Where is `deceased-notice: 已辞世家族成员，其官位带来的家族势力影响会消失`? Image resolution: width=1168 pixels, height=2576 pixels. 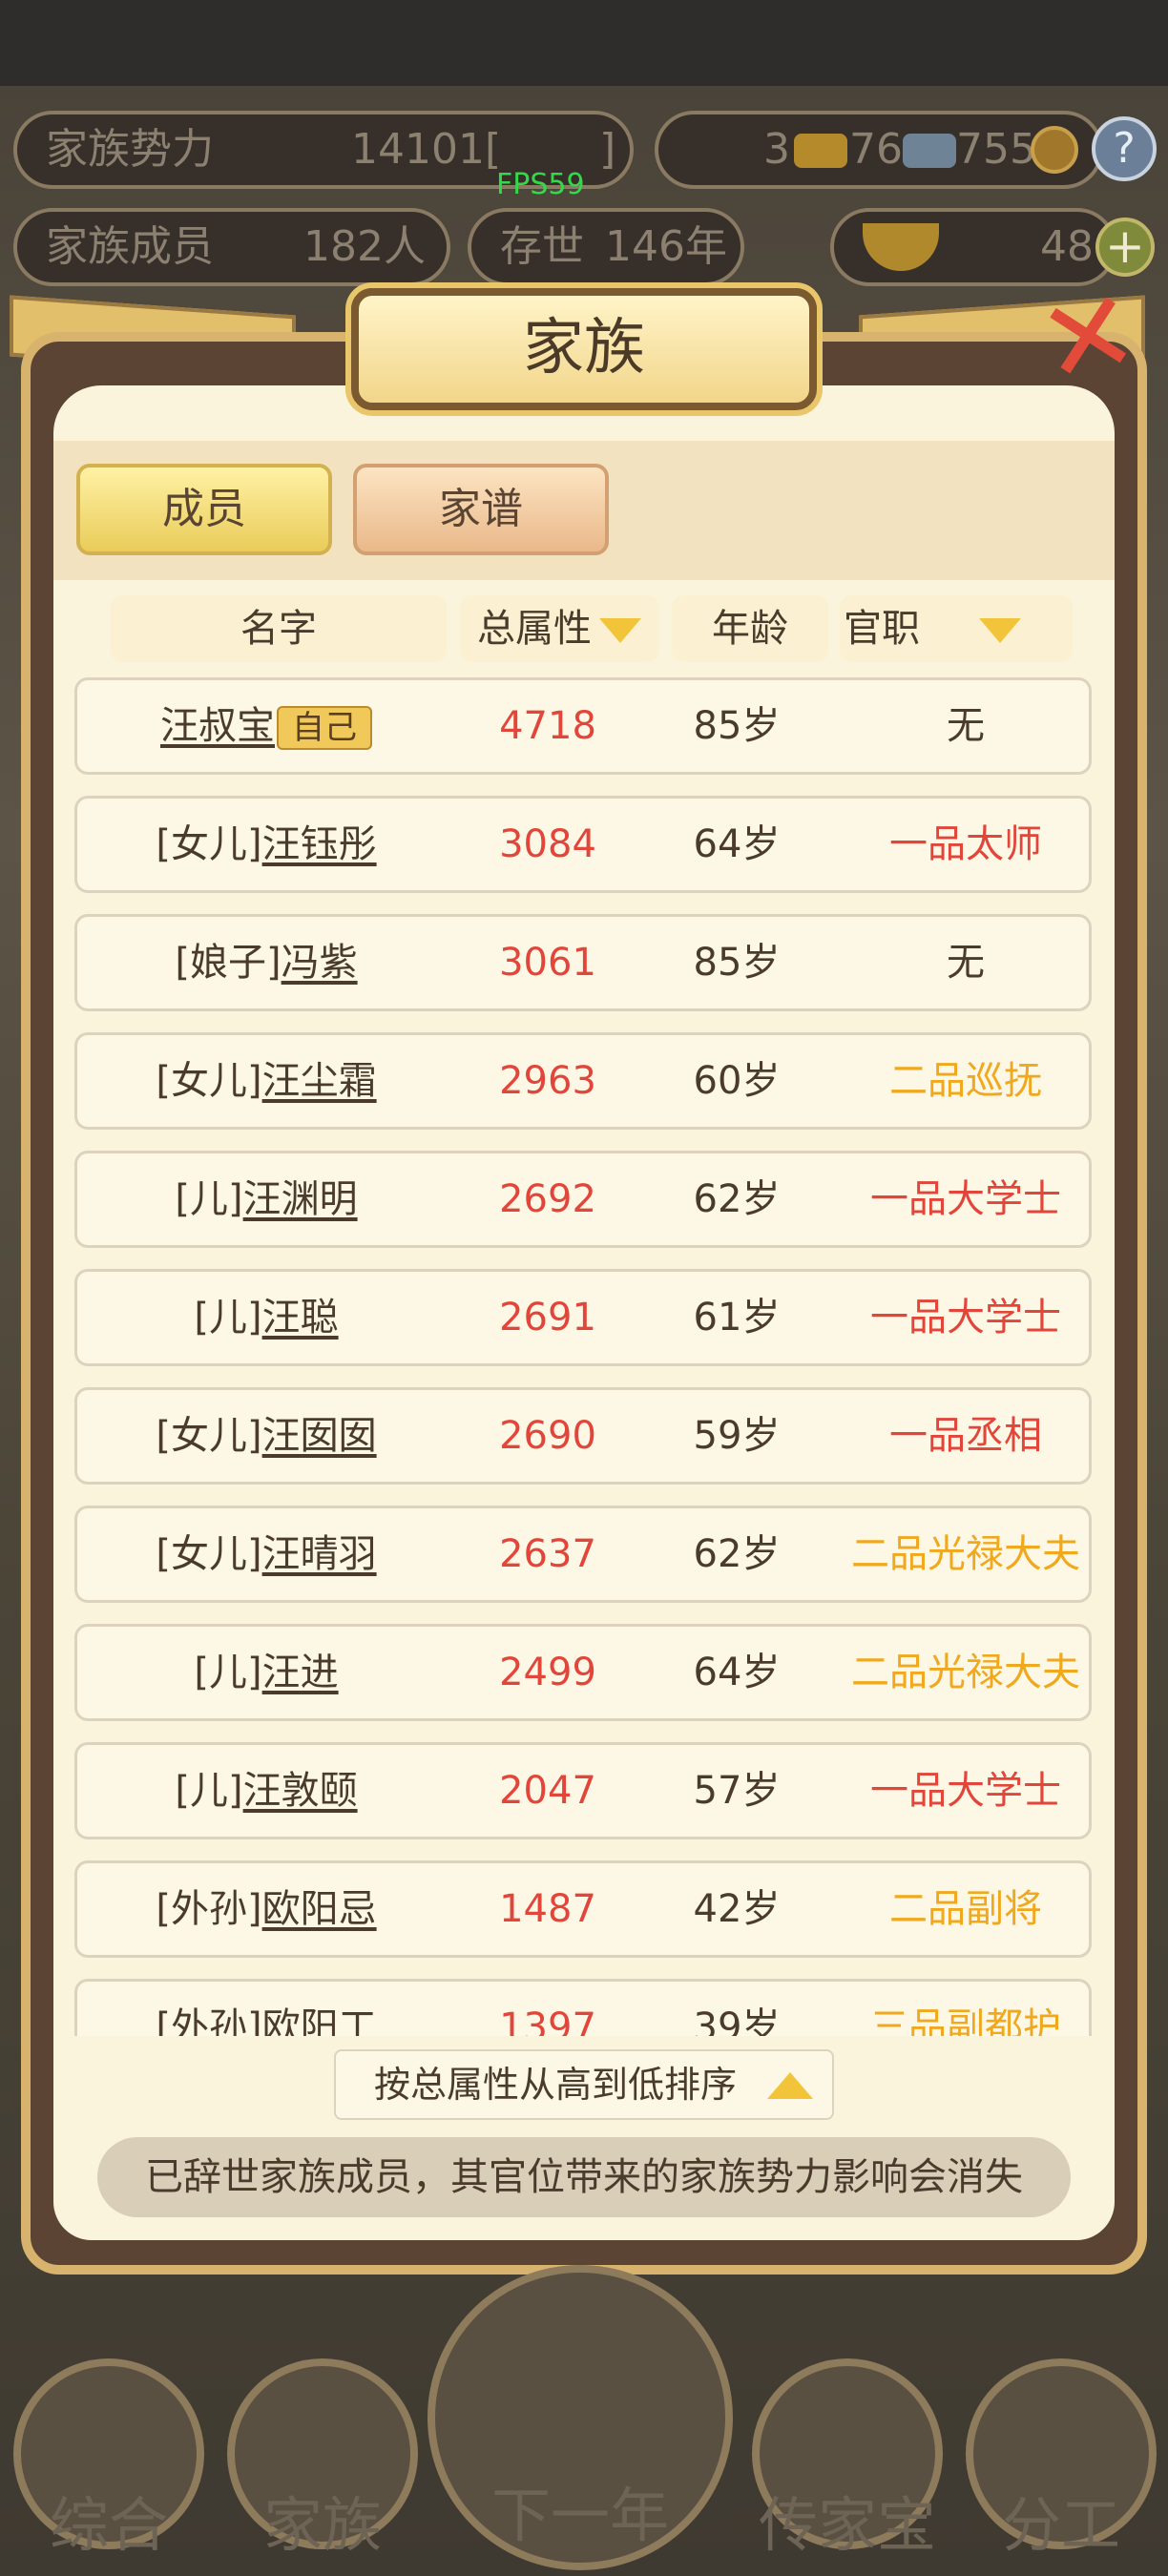 deceased-notice: 已辞世家族成员，其官位带来的家族势力影响会消失 is located at coordinates (584, 2177).